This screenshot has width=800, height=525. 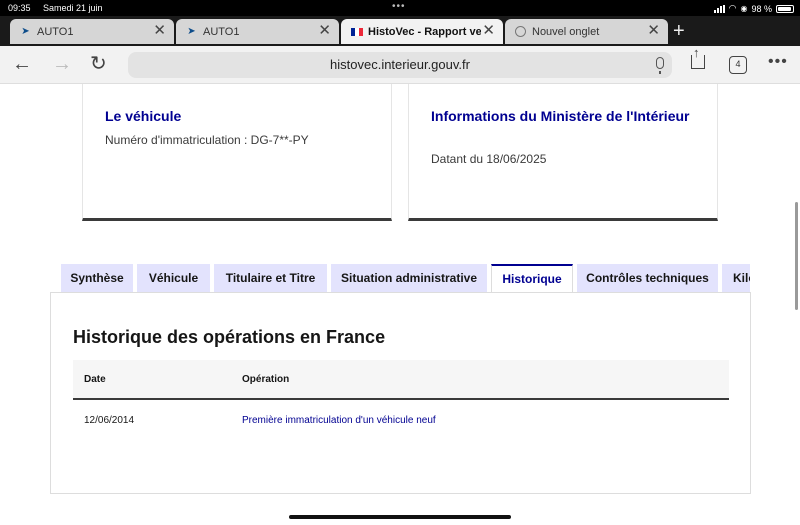 I want to click on vehicle-card-title: Le véhicule, so click(x=143, y=116).